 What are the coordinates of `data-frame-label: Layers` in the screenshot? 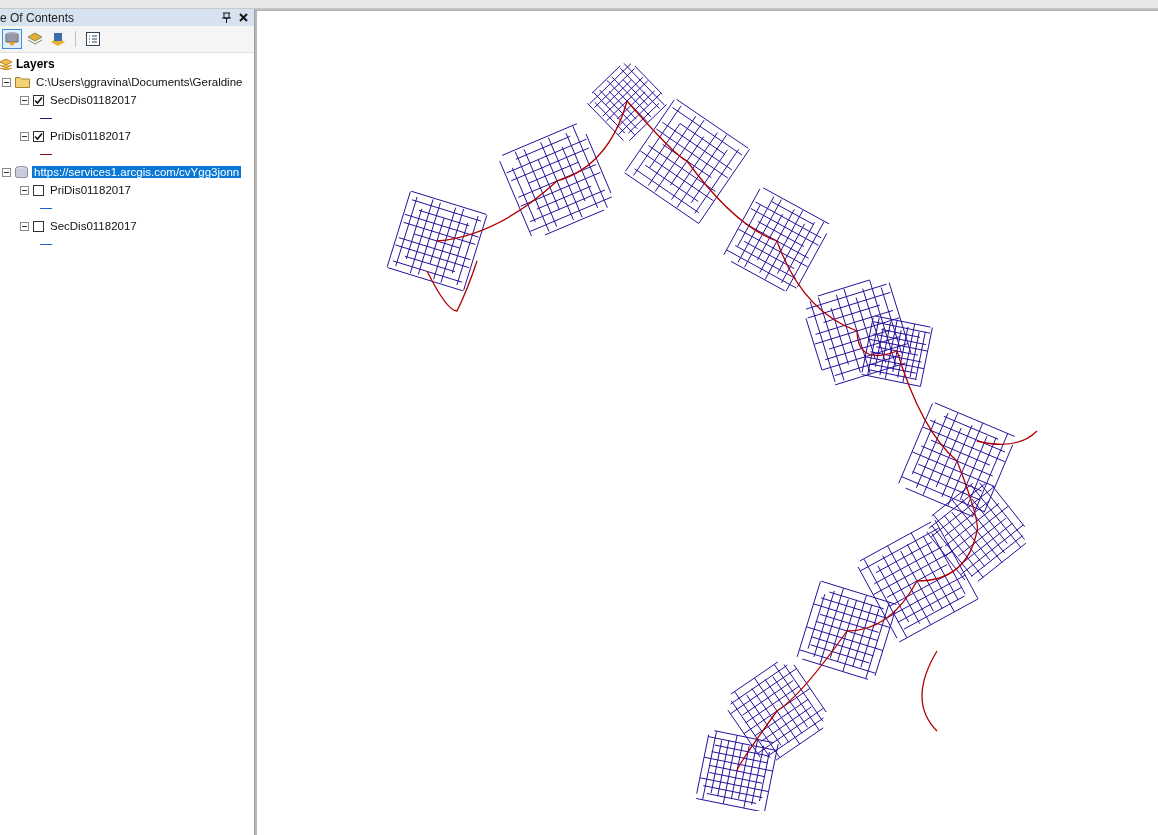 It's located at (35, 64).